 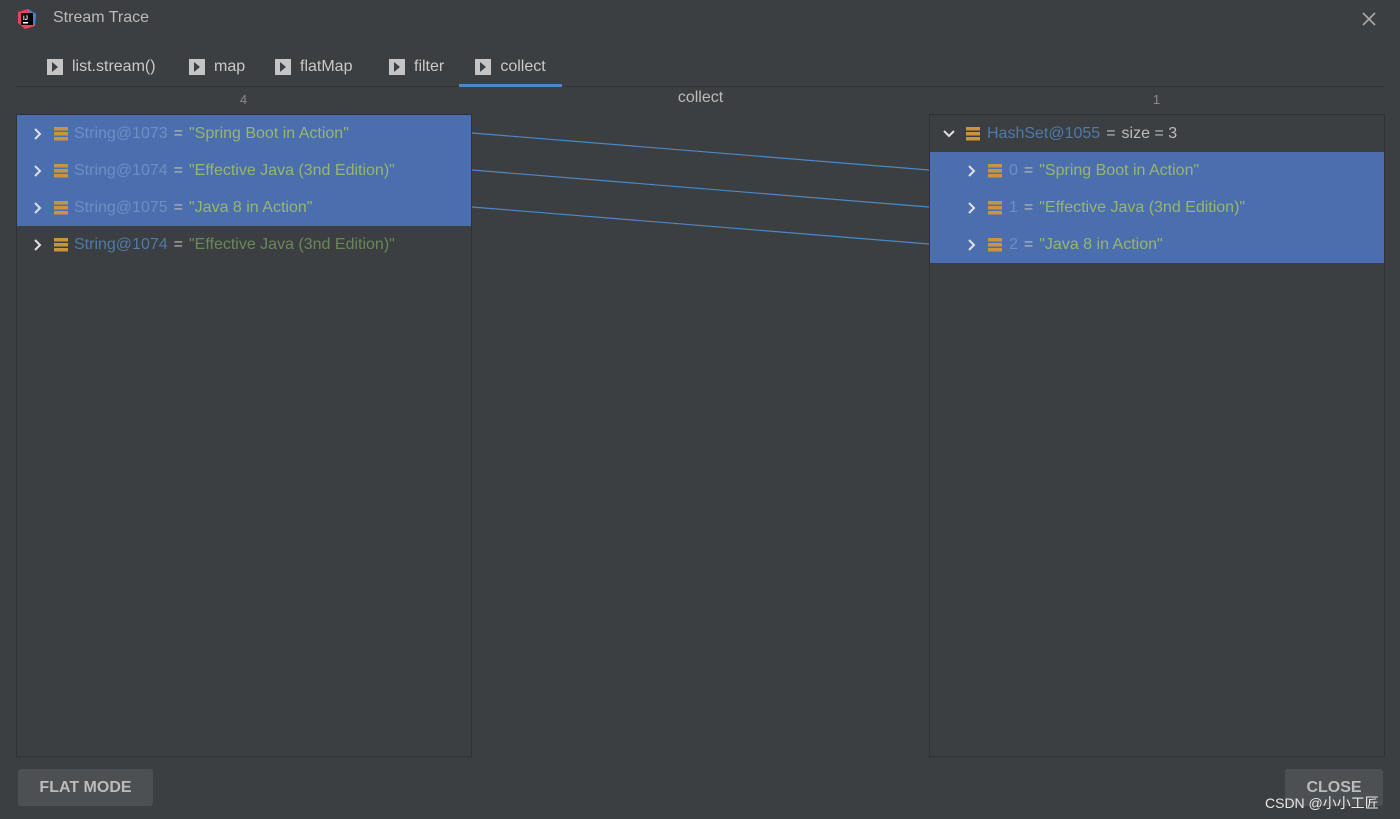 What do you see at coordinates (1369, 19) in the screenshot?
I see `close-window-icon` at bounding box center [1369, 19].